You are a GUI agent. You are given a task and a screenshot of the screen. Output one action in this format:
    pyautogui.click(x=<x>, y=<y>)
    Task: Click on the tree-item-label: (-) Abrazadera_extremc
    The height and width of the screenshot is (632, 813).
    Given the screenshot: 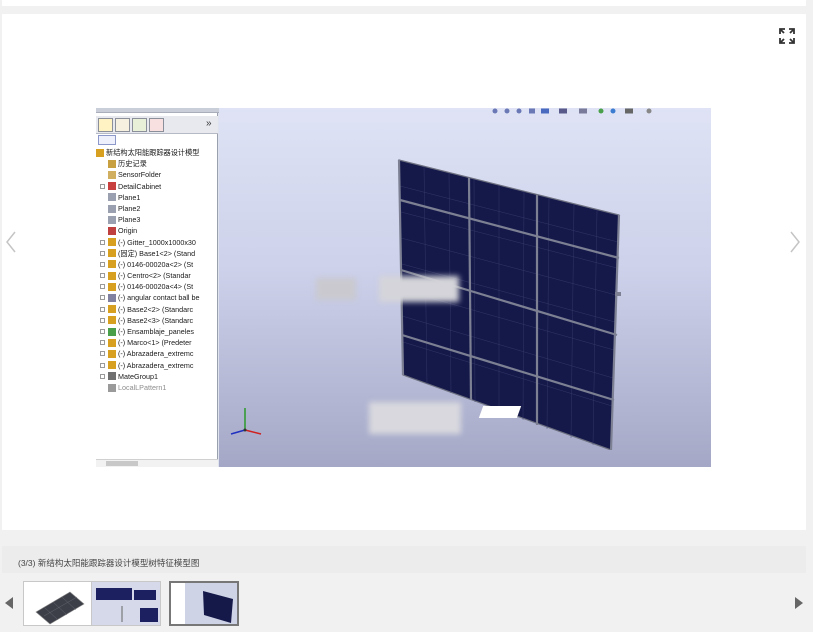 What is the action you would take?
    pyautogui.click(x=156, y=365)
    